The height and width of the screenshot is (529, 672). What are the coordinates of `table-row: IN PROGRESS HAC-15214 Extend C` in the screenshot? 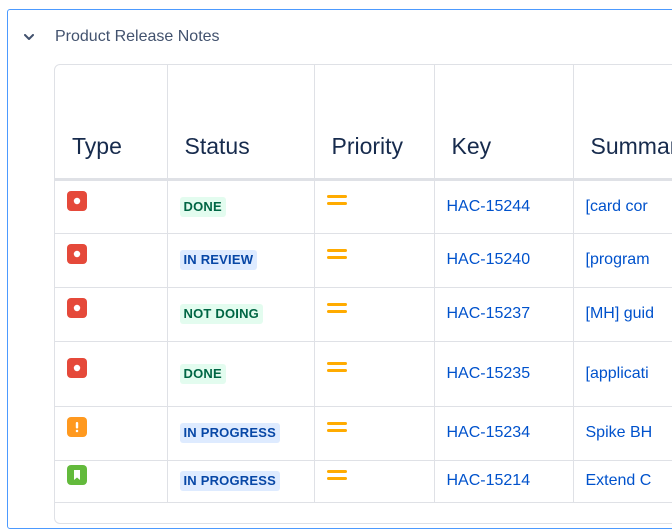 It's located at (363, 481).